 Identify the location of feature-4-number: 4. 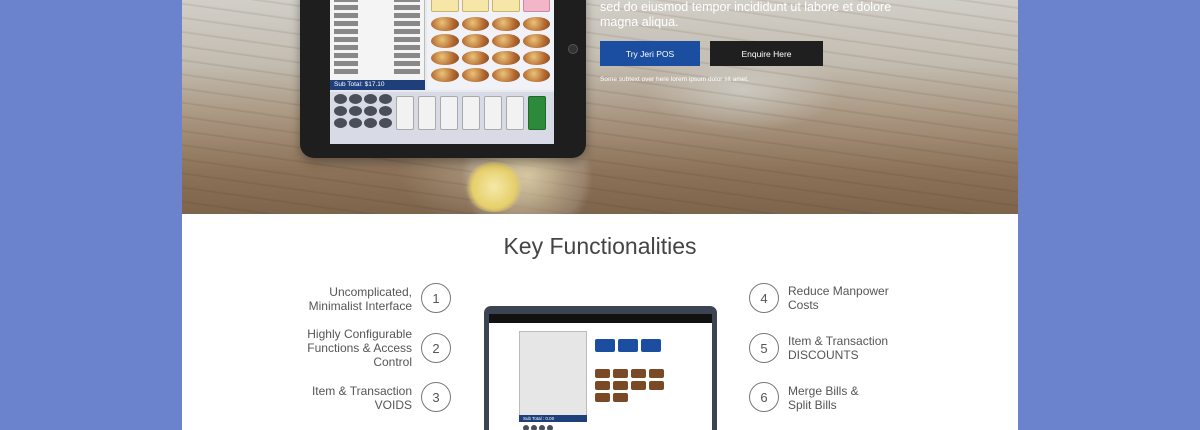
(764, 298).